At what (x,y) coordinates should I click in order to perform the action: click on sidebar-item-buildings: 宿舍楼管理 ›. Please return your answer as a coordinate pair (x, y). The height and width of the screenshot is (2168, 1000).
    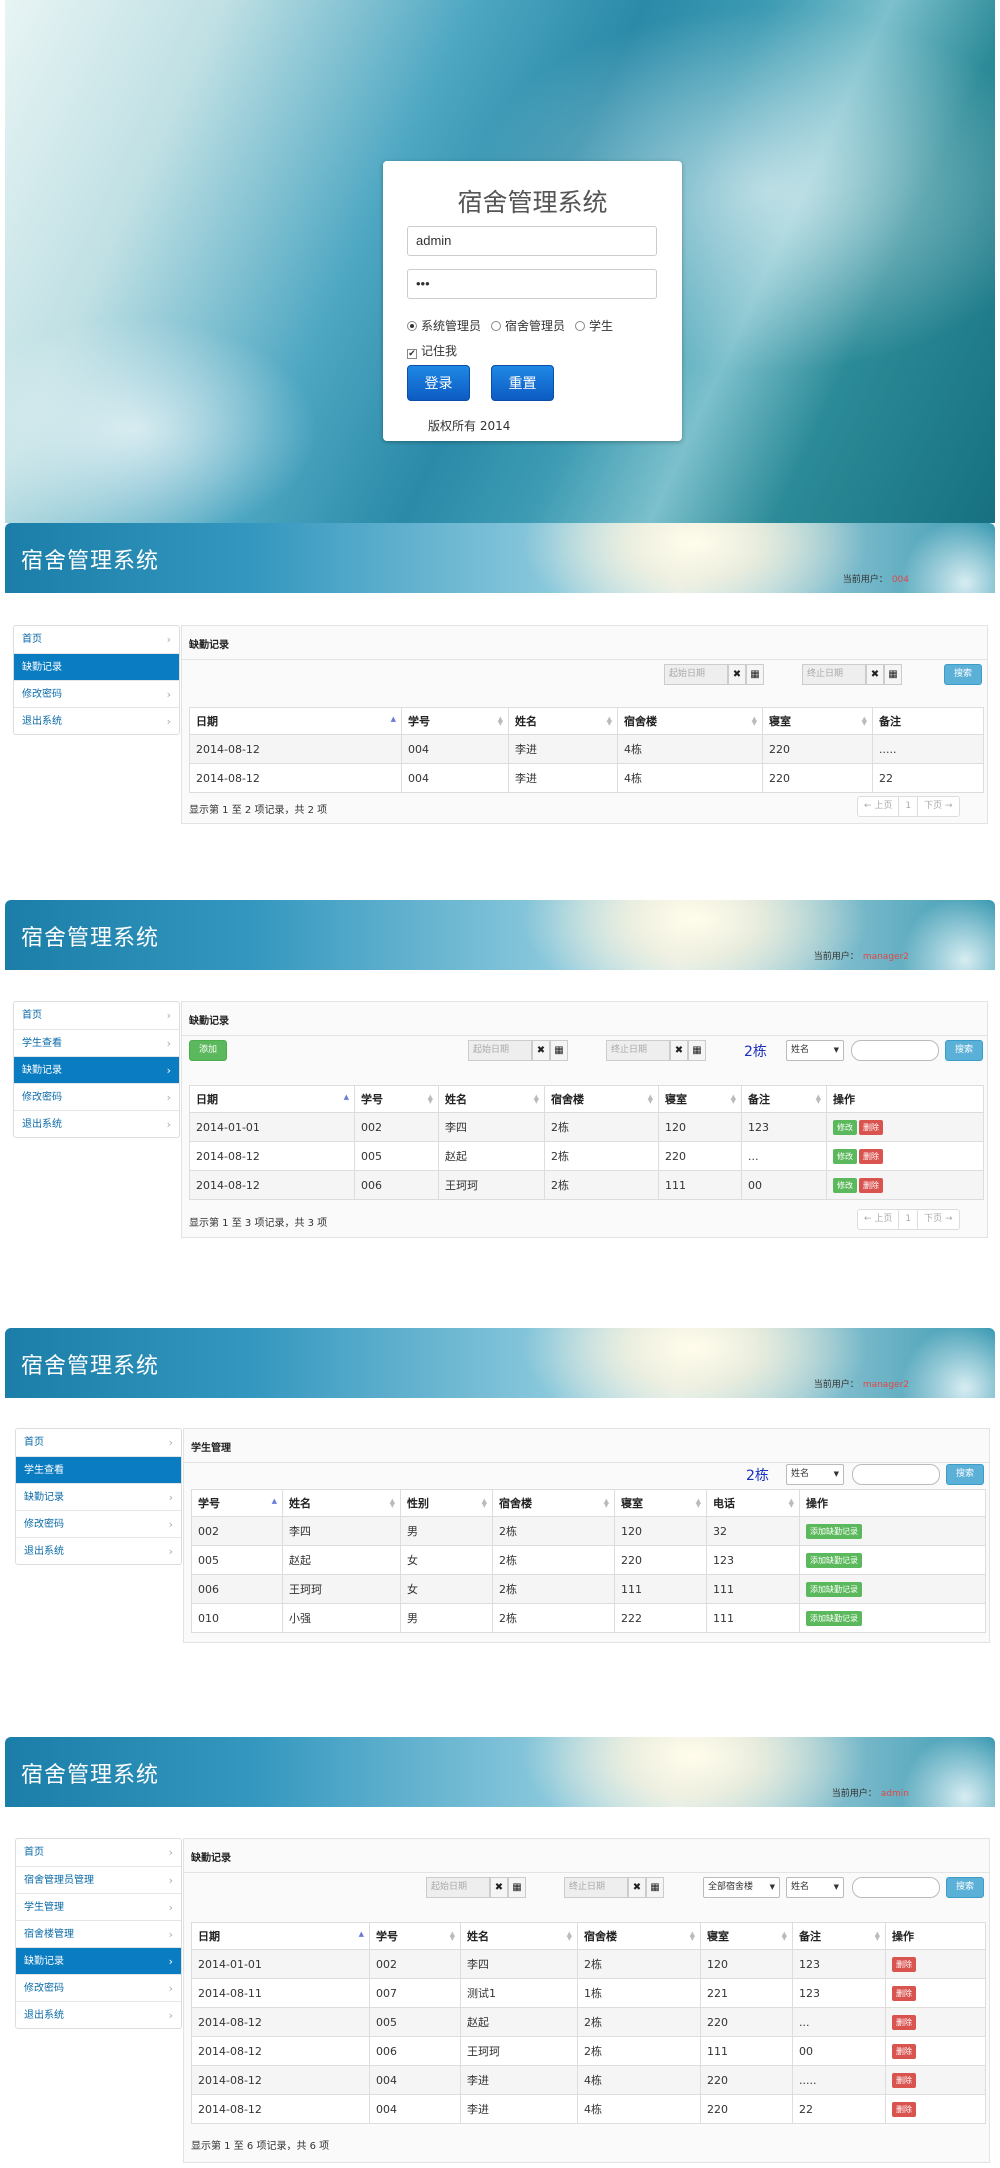
    Looking at the image, I should click on (98, 1933).